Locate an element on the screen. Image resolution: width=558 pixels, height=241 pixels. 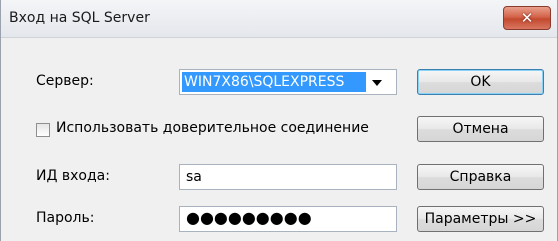
trusted-connection-label: Использовать доверительное соединение is located at coordinates (212, 128).